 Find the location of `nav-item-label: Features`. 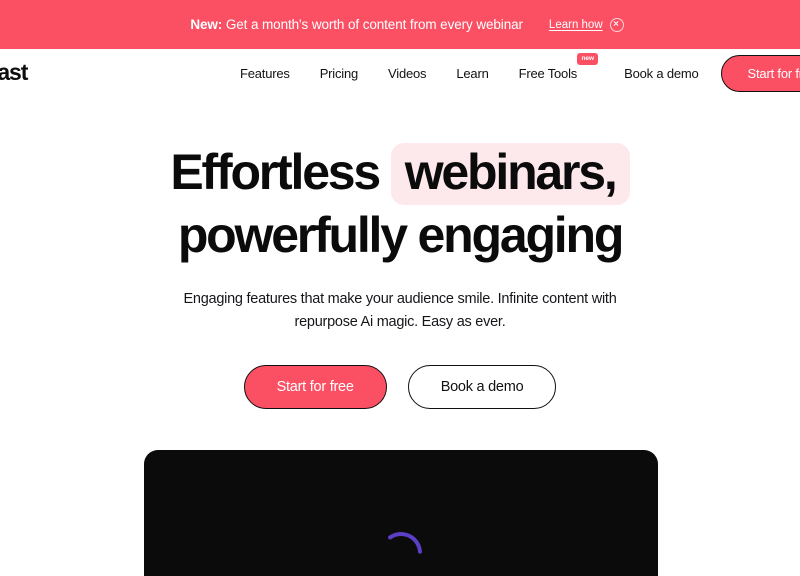

nav-item-label: Features is located at coordinates (265, 73).